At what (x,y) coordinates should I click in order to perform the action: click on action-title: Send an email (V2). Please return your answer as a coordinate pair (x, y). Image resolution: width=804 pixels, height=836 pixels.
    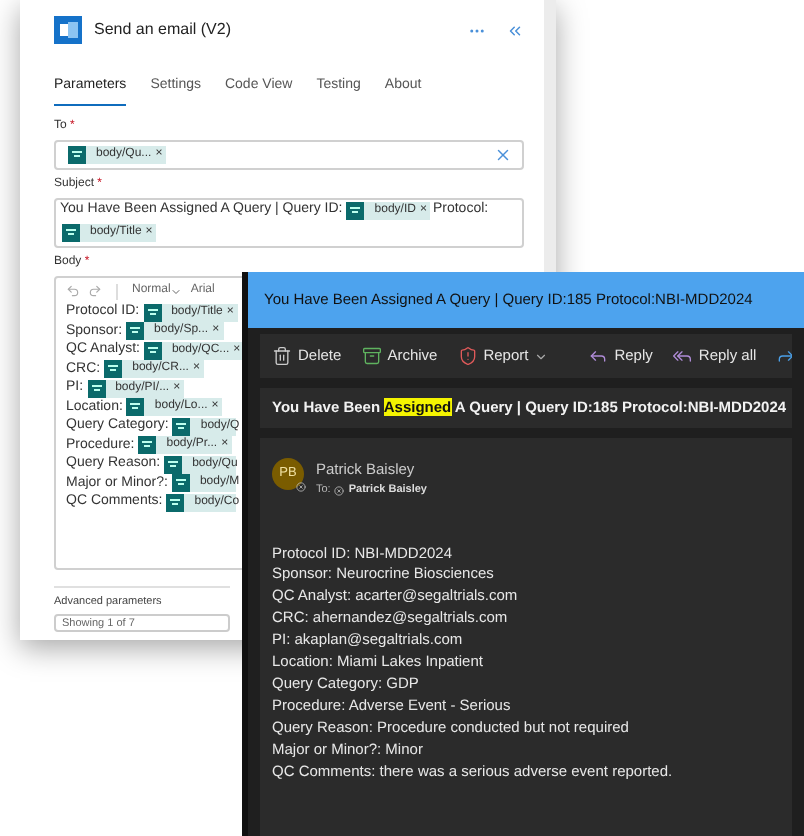
    Looking at the image, I should click on (162, 30).